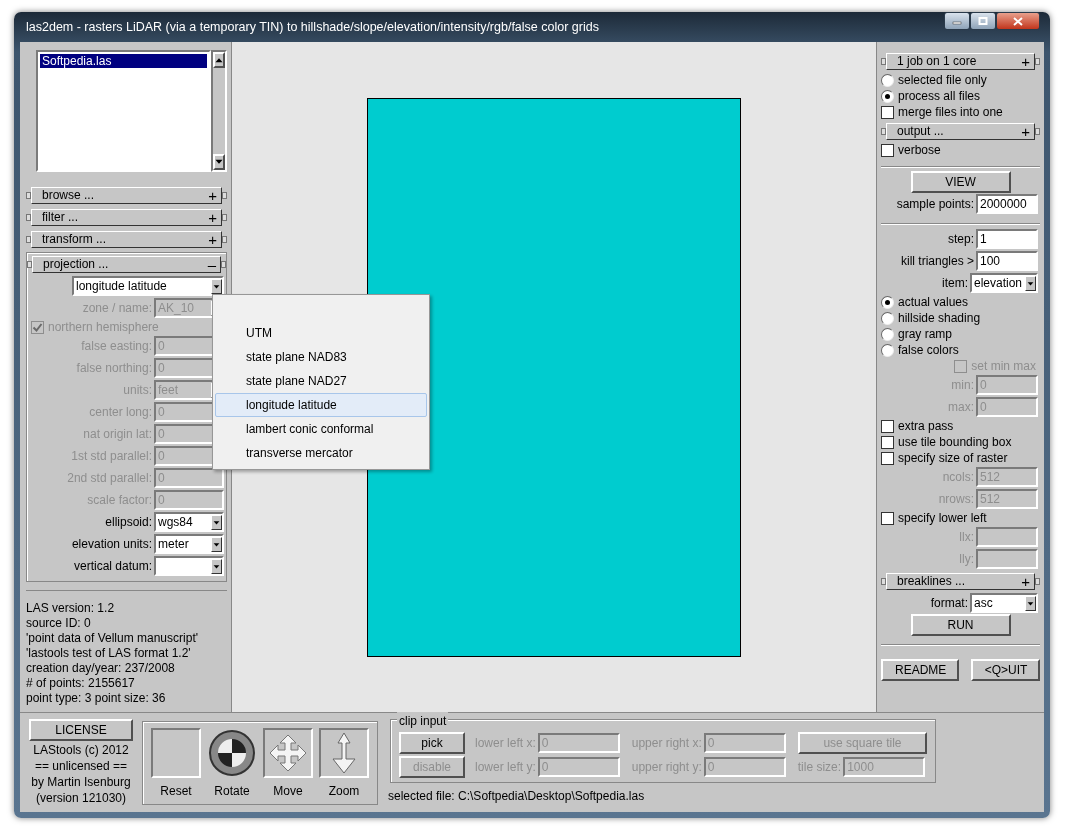  I want to click on info-line: LAS version: 1.2, so click(71, 608).